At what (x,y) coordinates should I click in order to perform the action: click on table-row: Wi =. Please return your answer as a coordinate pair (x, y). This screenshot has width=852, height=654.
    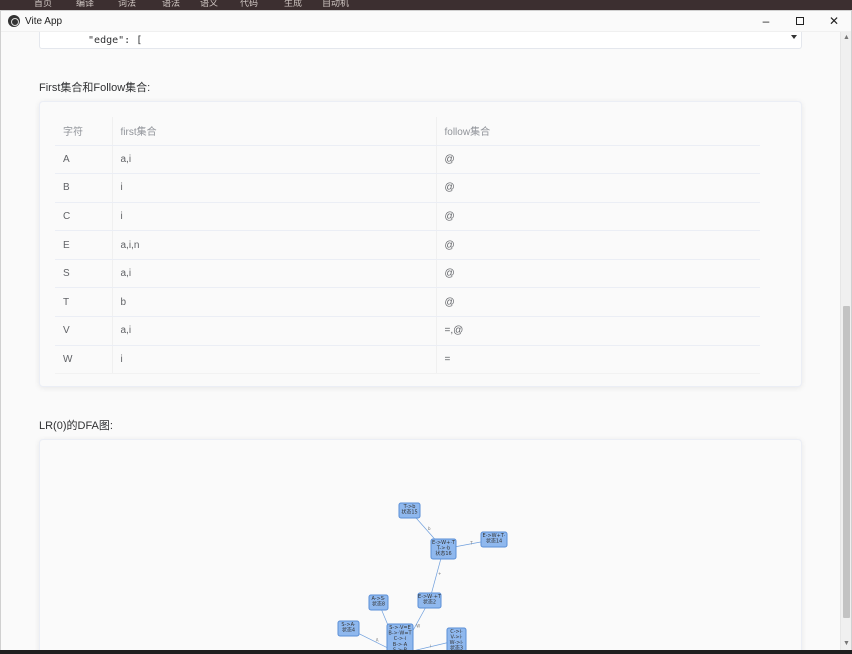
    Looking at the image, I should click on (407, 360).